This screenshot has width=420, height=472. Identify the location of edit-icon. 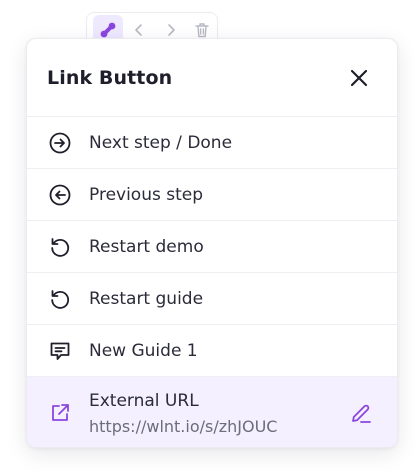
(361, 413).